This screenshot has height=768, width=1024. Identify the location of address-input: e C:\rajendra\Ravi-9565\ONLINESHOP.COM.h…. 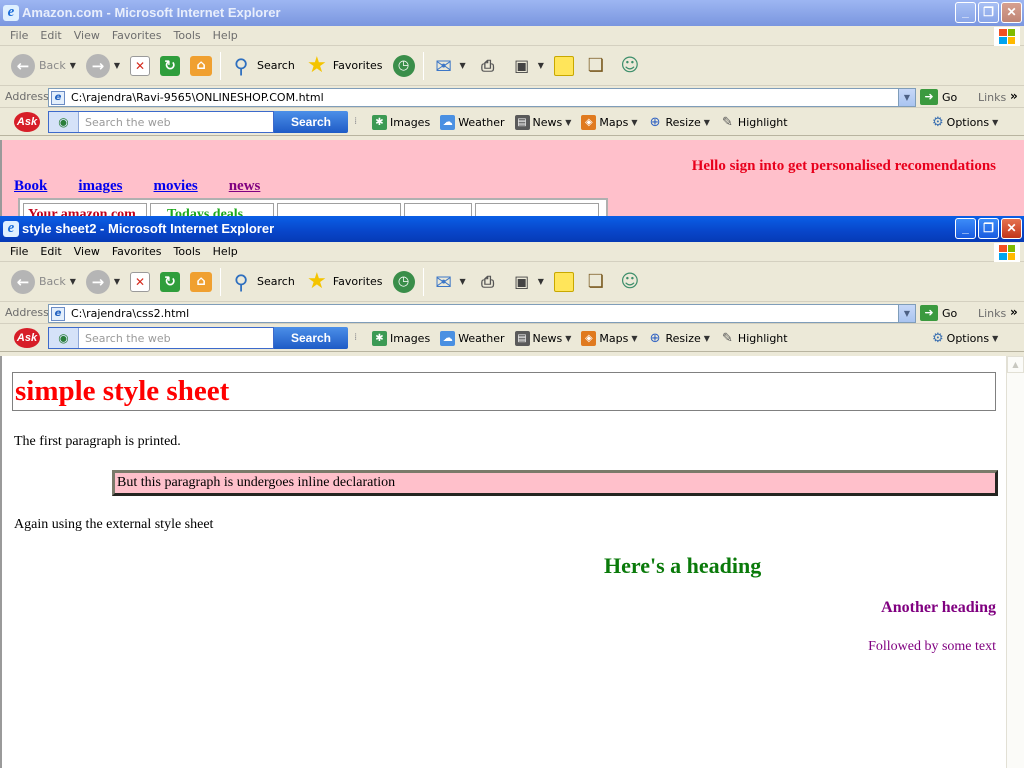
(482, 97).